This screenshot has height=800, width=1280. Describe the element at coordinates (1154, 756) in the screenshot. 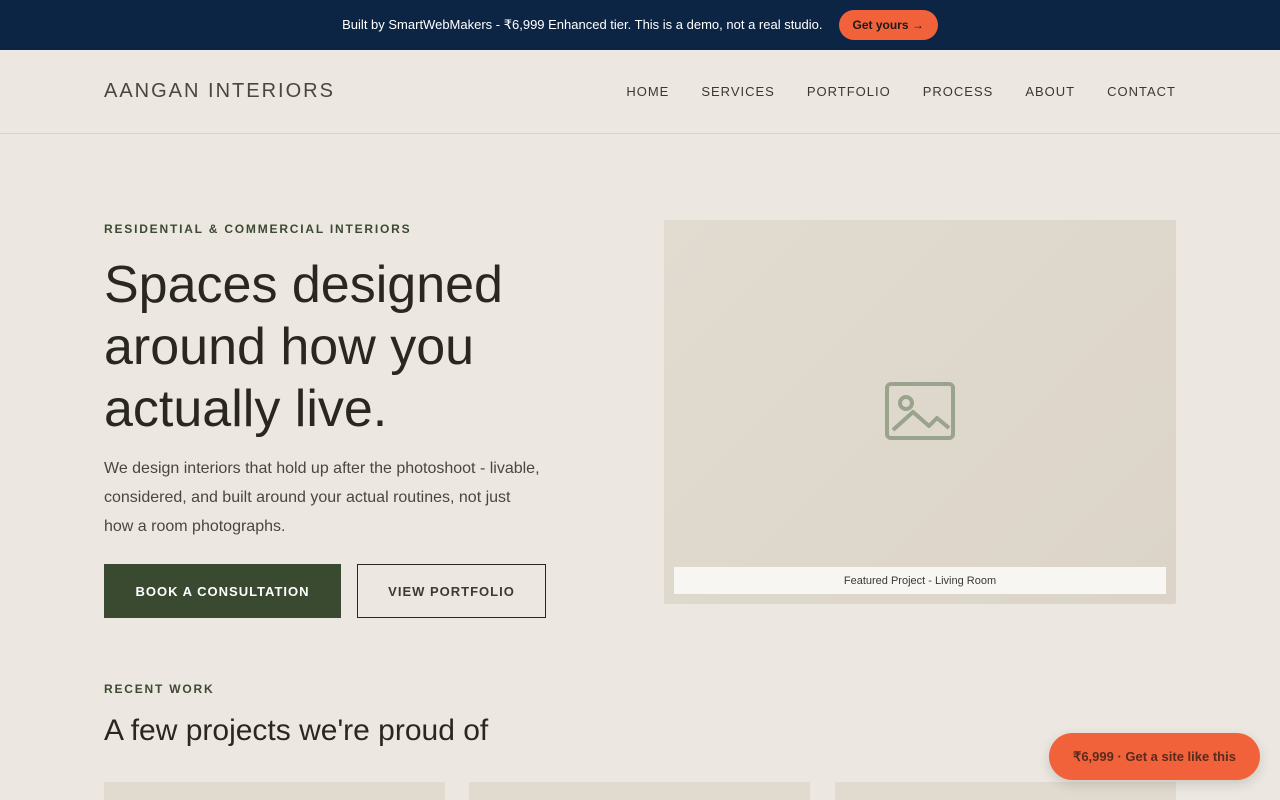

I see `floating-get-site-button: ₹6,999 · Get a site like this` at that location.